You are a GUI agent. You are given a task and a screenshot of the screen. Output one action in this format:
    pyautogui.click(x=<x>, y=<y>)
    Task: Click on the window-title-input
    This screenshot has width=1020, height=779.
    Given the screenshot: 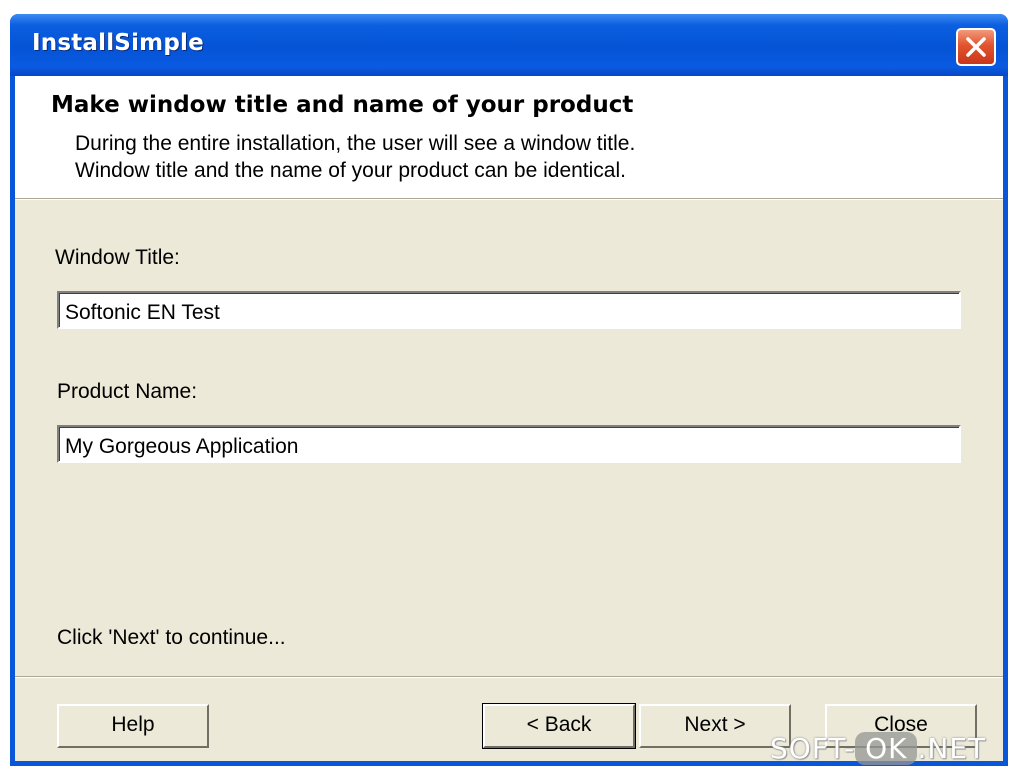 What is the action you would take?
    pyautogui.click(x=509, y=310)
    